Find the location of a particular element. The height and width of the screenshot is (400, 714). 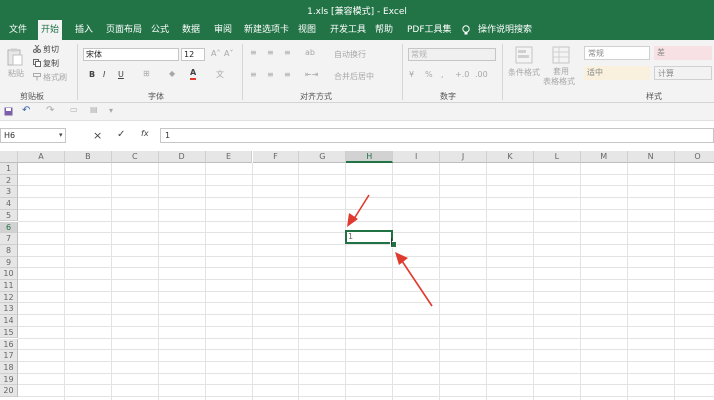

annotation-layer is located at coordinates (390, 250).